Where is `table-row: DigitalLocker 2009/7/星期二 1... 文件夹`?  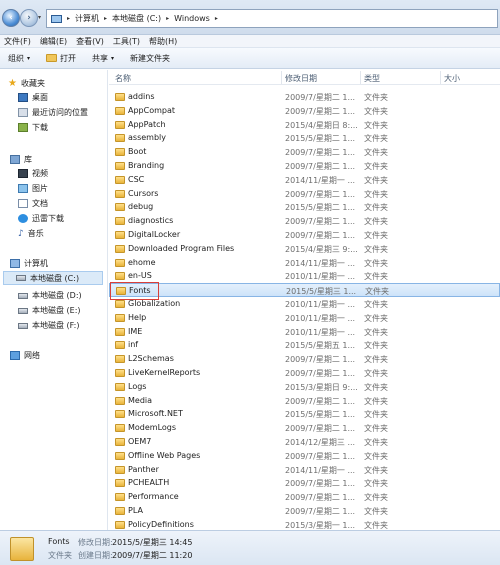
table-row: DigitalLocker 2009/7/星期二 1... 文件夹 is located at coordinates (304, 235).